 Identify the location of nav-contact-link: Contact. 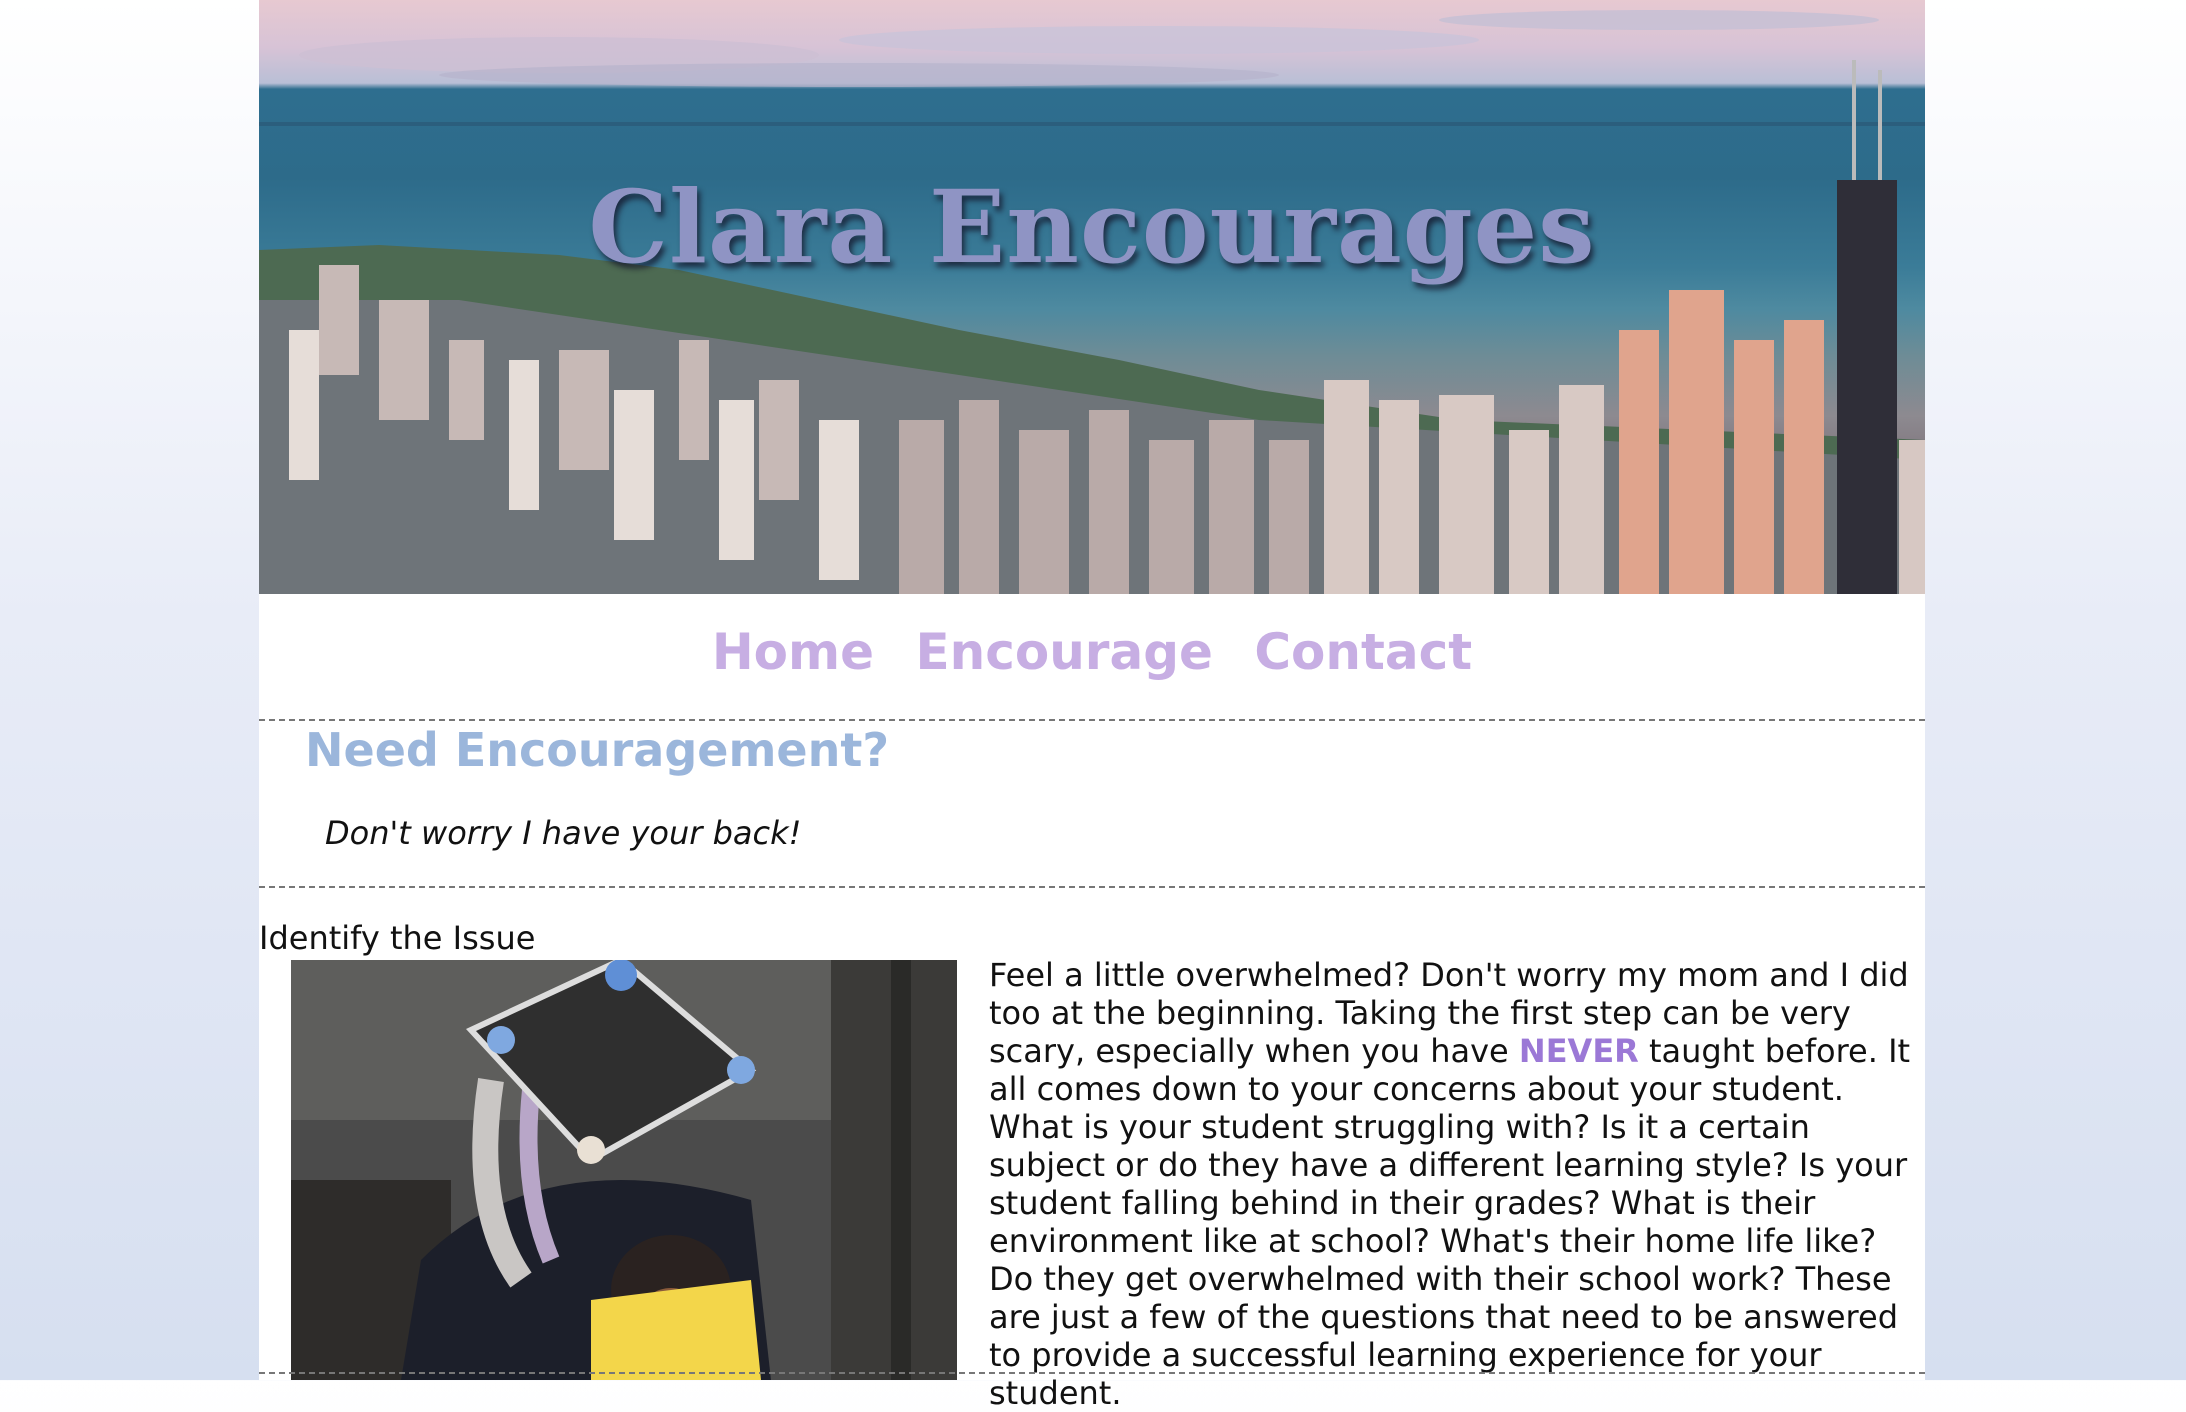
(1363, 652).